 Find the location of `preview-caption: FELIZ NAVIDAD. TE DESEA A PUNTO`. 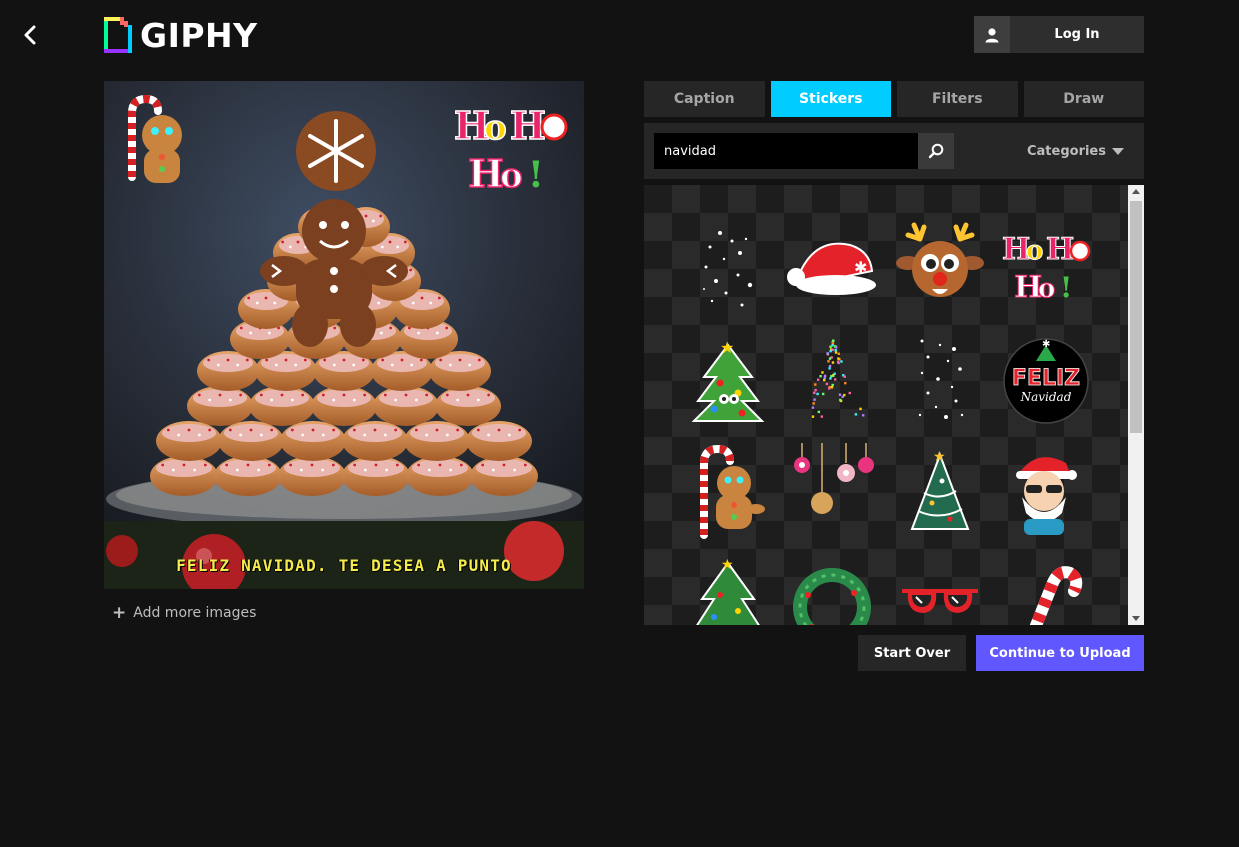

preview-caption: FELIZ NAVIDAD. TE DESEA A PUNTO is located at coordinates (344, 565).